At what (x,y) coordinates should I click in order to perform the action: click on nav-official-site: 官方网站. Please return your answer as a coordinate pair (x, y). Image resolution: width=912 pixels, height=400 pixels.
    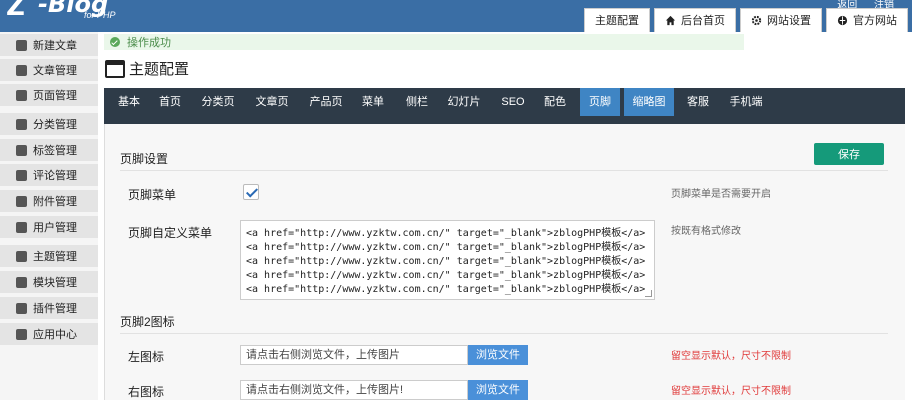
    Looking at the image, I should click on (867, 20).